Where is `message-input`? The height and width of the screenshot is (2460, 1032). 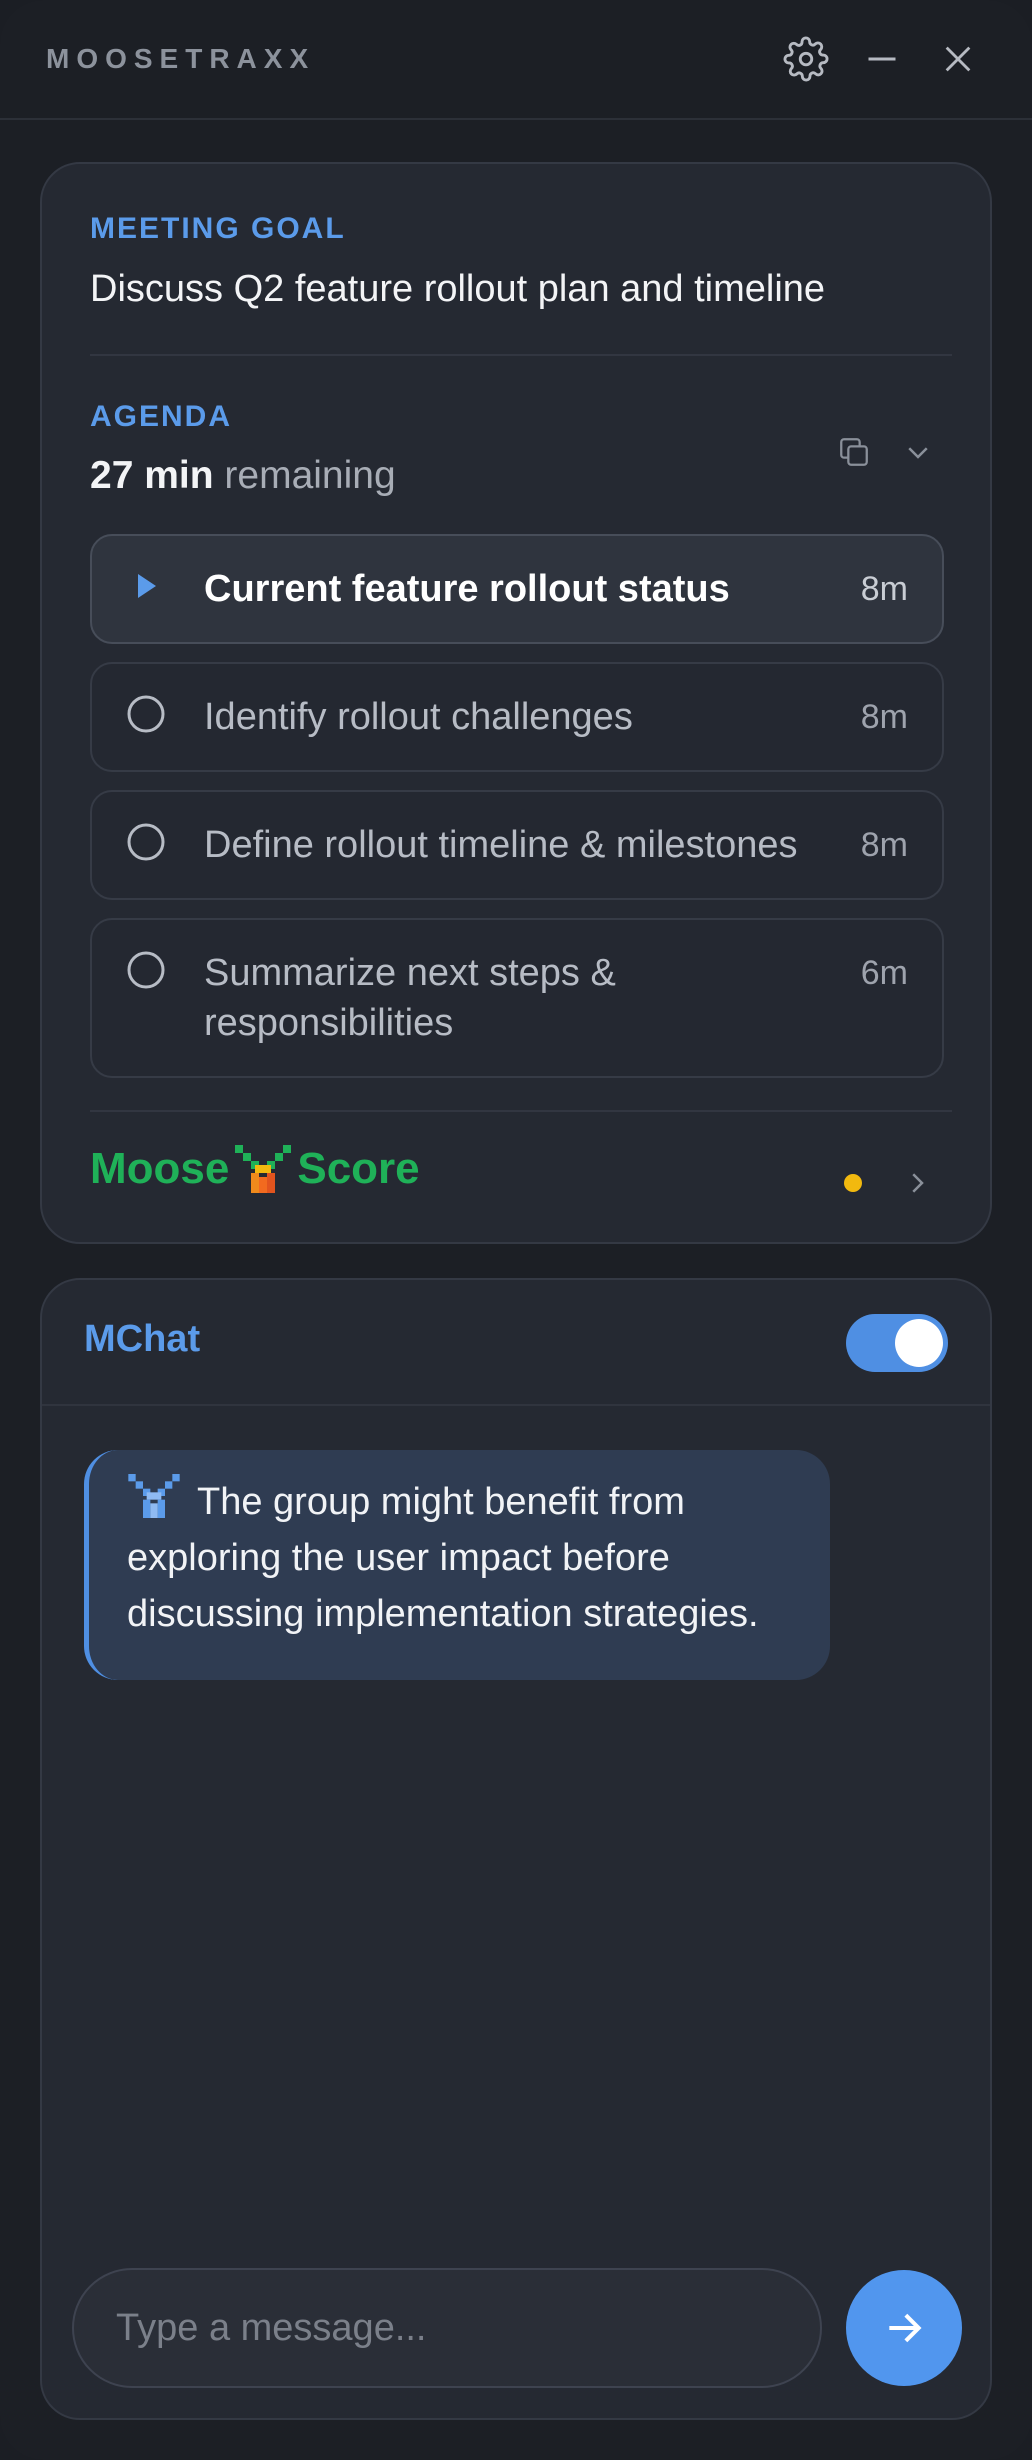 message-input is located at coordinates (447, 2328).